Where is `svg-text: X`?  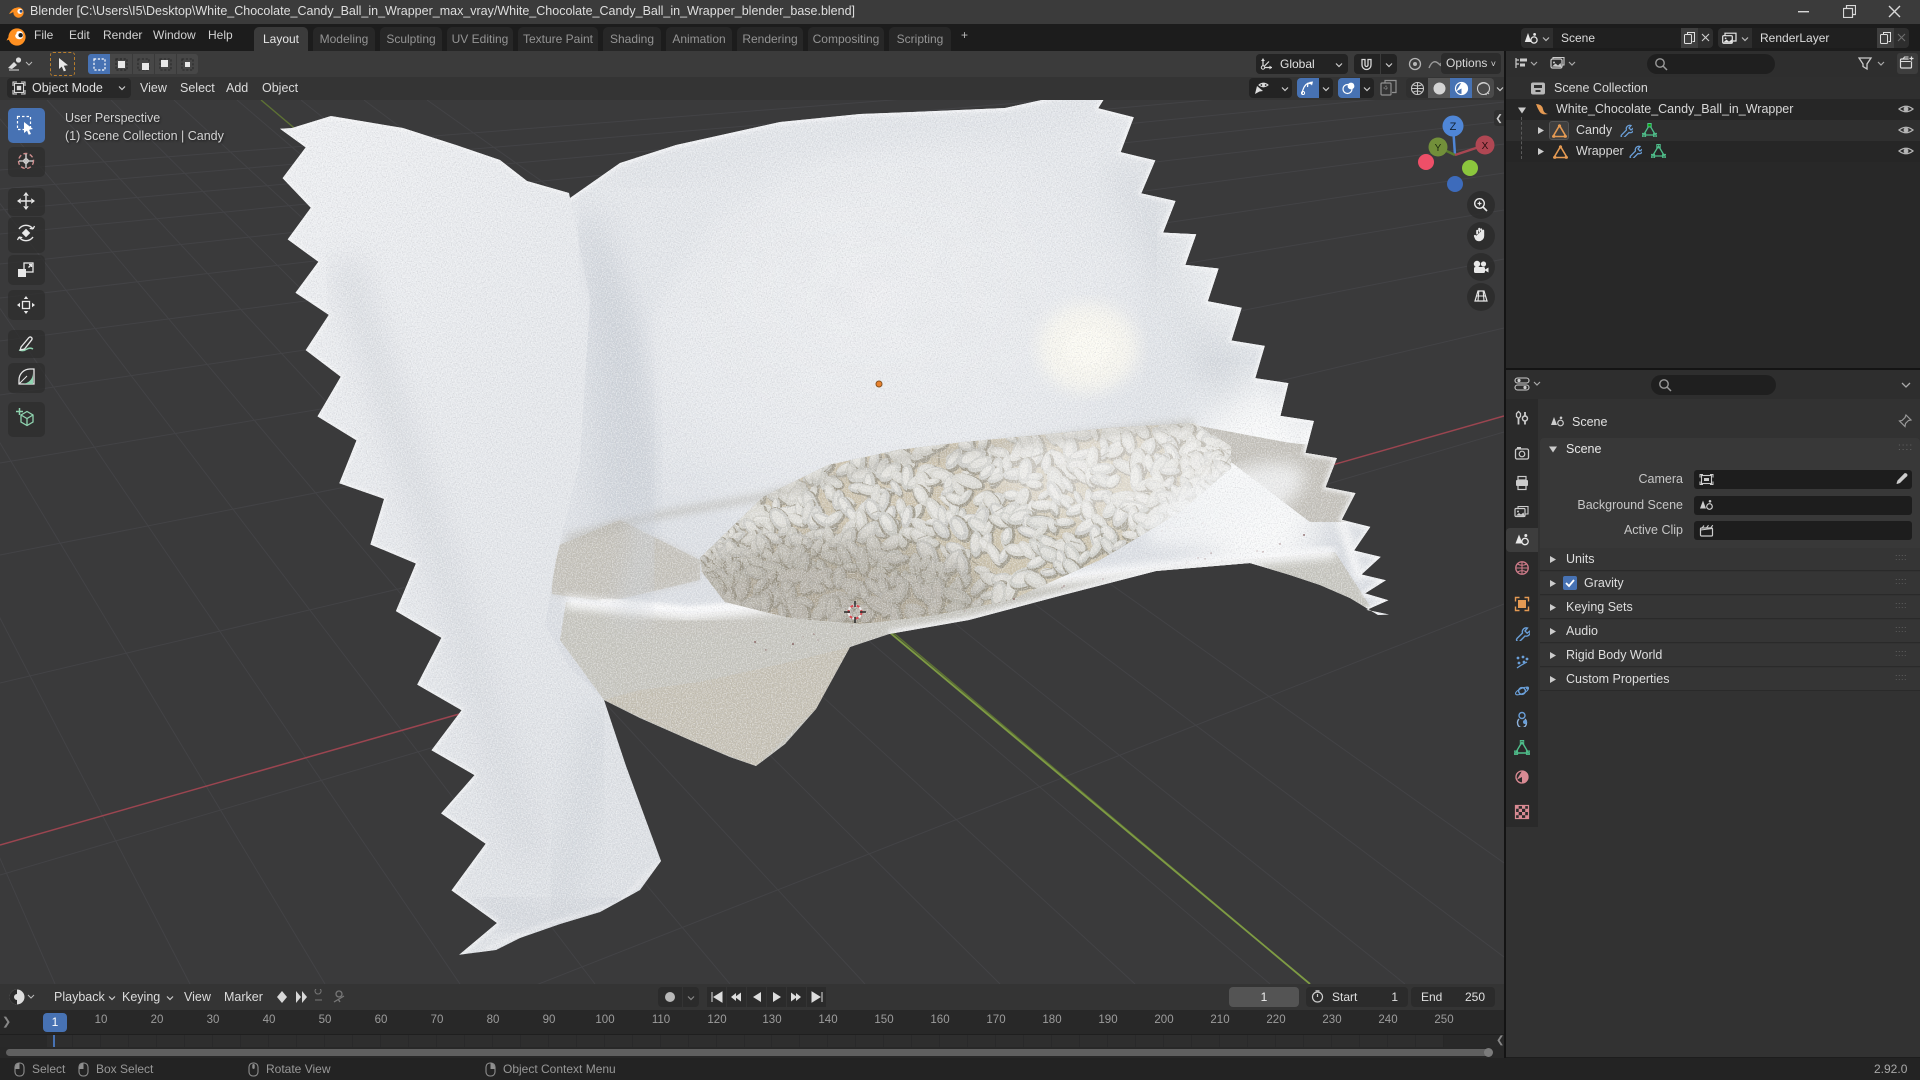 svg-text: X is located at coordinates (1485, 146).